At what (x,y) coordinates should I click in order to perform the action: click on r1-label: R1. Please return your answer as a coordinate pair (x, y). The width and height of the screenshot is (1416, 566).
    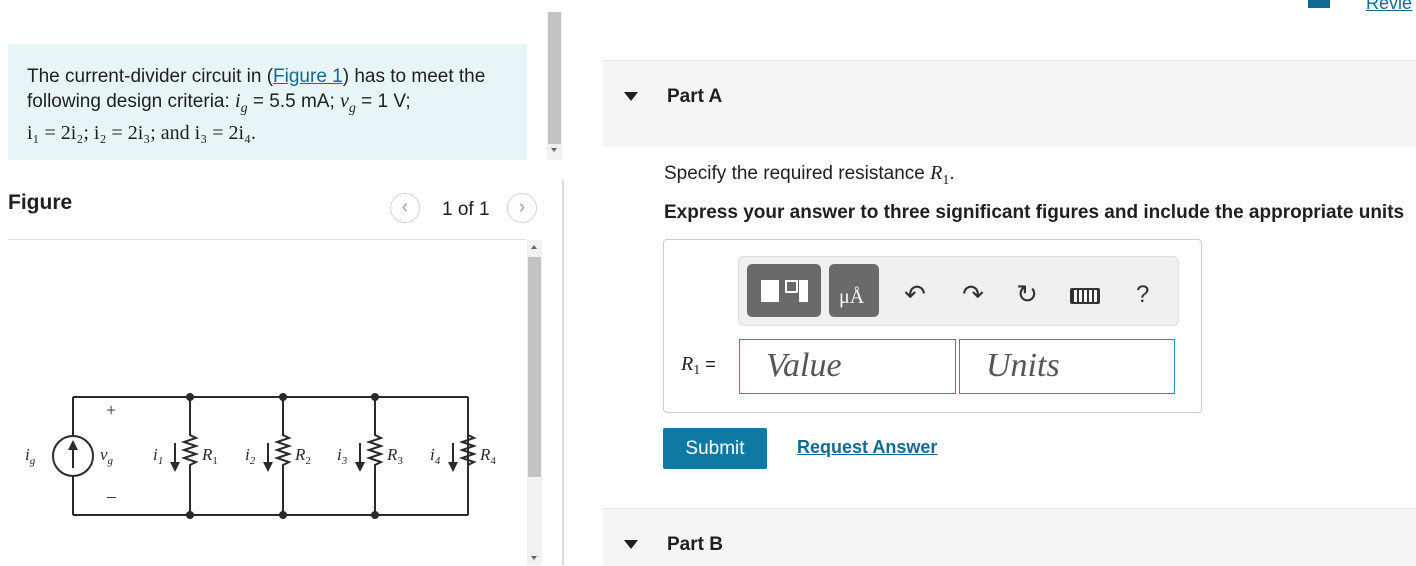
    Looking at the image, I should click on (209, 456).